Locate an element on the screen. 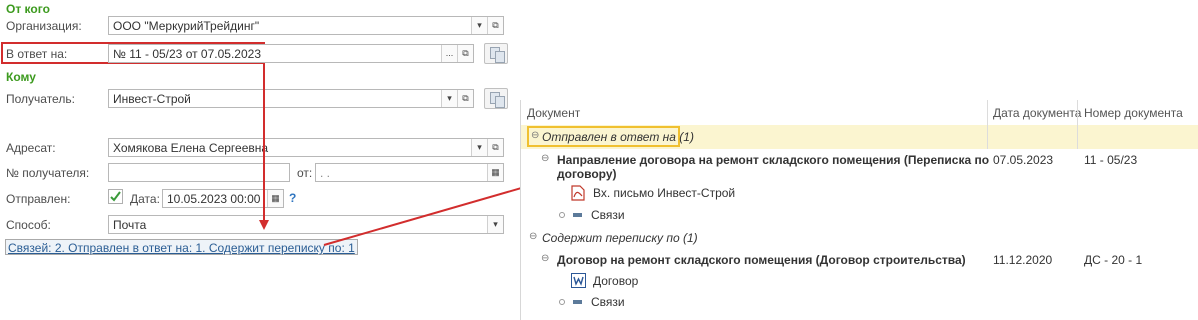 Image resolution: width=1198 pixels, height=320 pixels. column-number: Номер документа is located at coordinates (1133, 113).